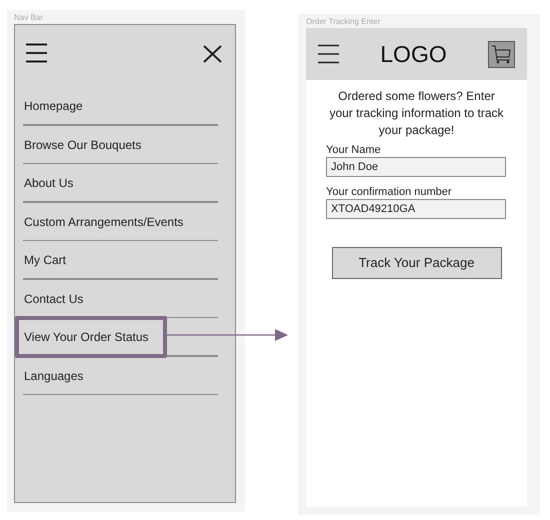 The width and height of the screenshot is (550, 520). I want to click on intro-text: Ordered some flowers? Enter your tracking information to track your package!, so click(416, 113).